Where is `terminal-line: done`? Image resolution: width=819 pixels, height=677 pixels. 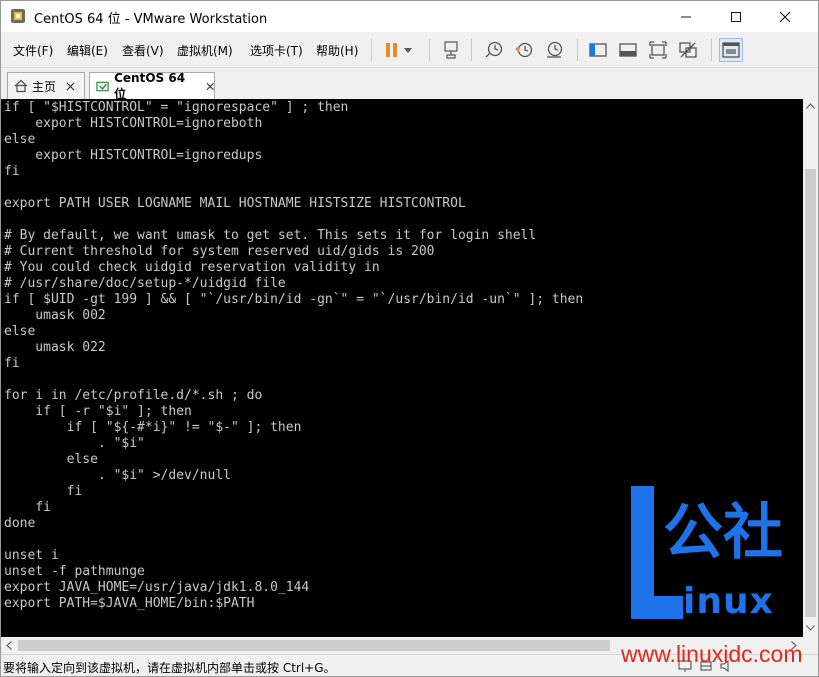 terminal-line: done is located at coordinates (20, 523).